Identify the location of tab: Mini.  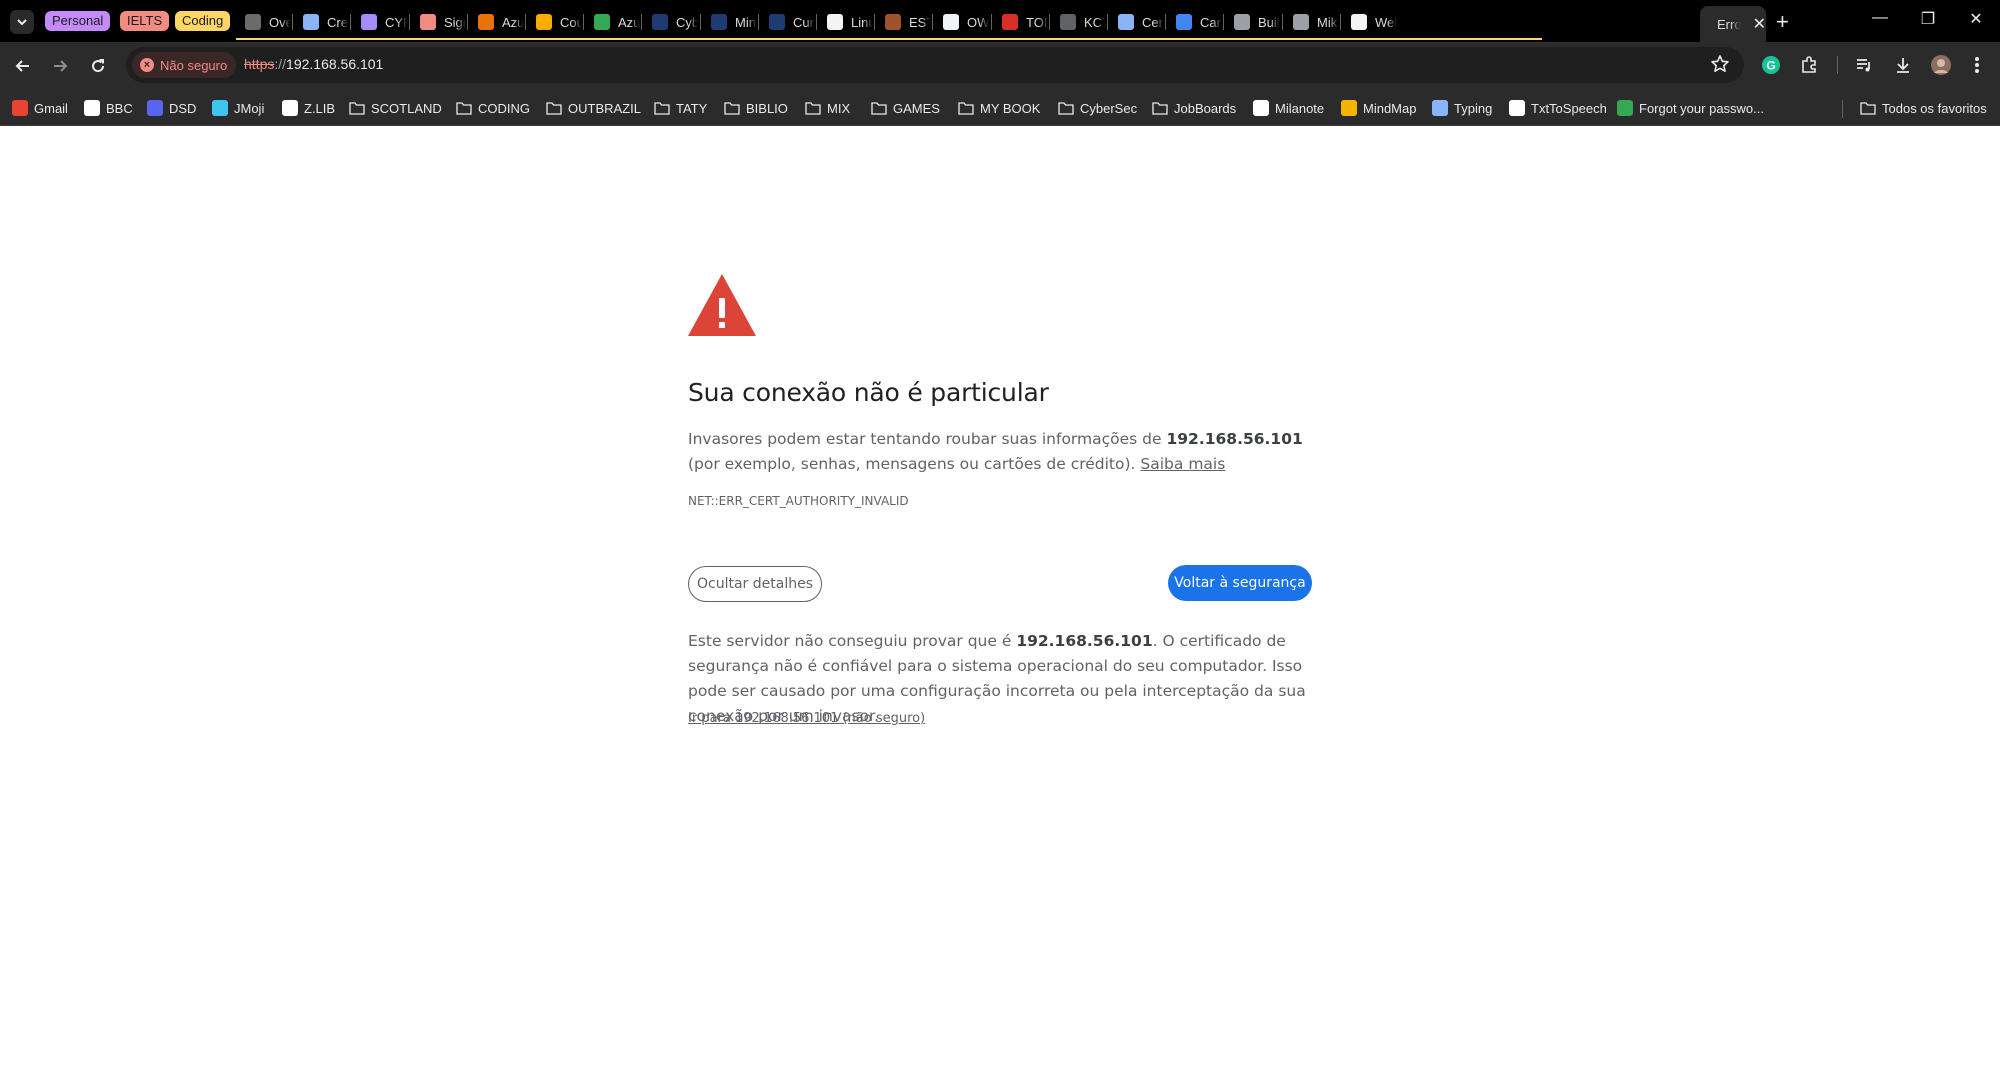
(730, 22).